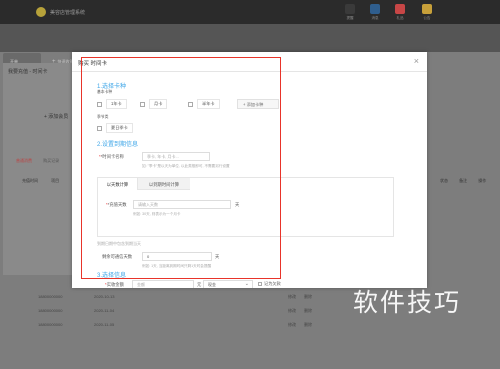  What do you see at coordinates (400, 9) in the screenshot?
I see `gift-icon` at bounding box center [400, 9].